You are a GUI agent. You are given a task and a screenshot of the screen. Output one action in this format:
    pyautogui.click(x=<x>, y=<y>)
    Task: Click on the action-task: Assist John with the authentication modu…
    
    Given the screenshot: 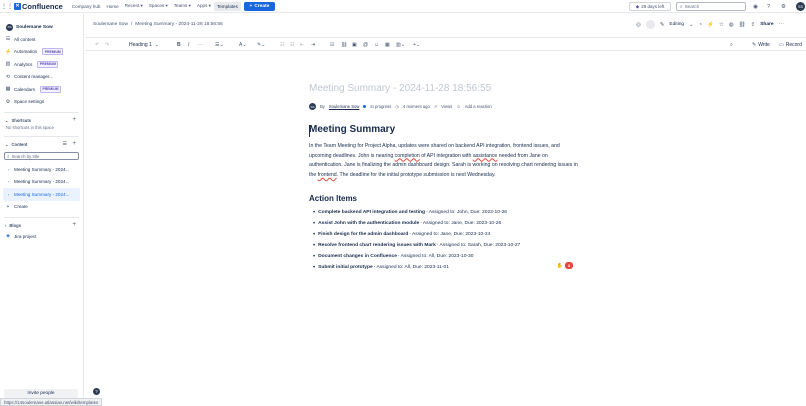 What is the action you would take?
    pyautogui.click(x=369, y=223)
    